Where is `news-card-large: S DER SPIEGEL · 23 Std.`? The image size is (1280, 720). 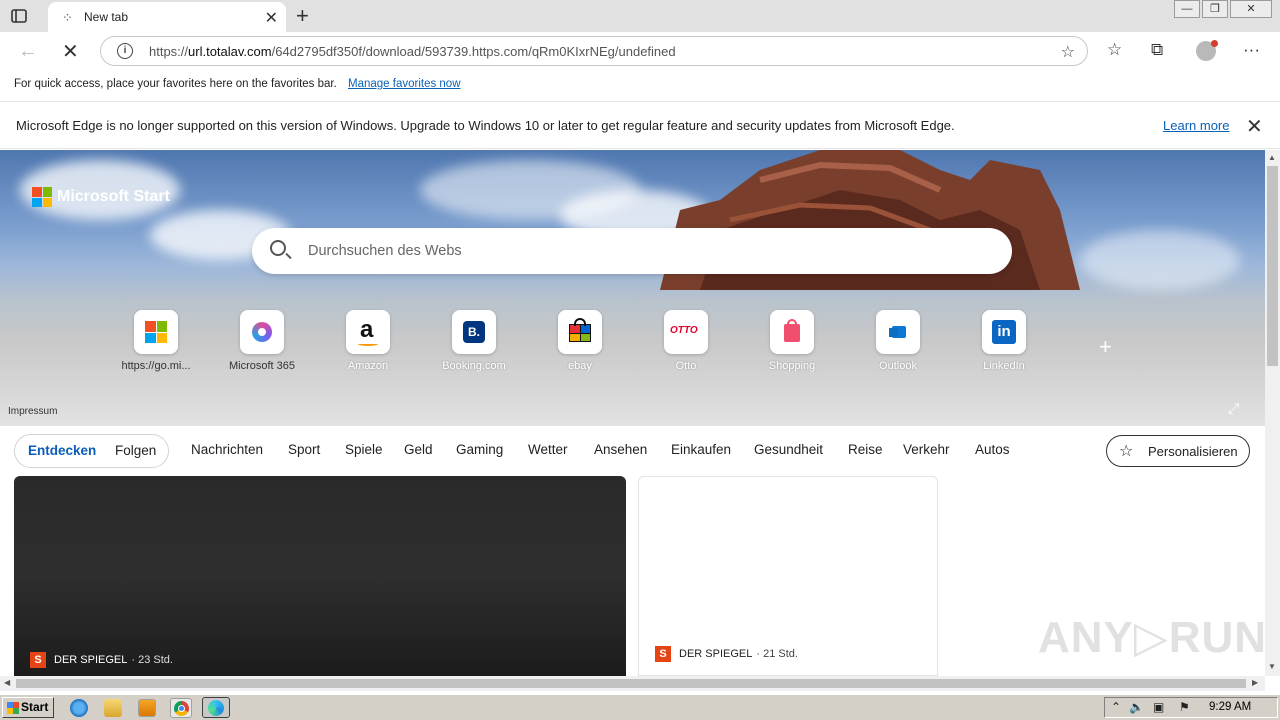 news-card-large: S DER SPIEGEL · 23 Std. is located at coordinates (320, 576).